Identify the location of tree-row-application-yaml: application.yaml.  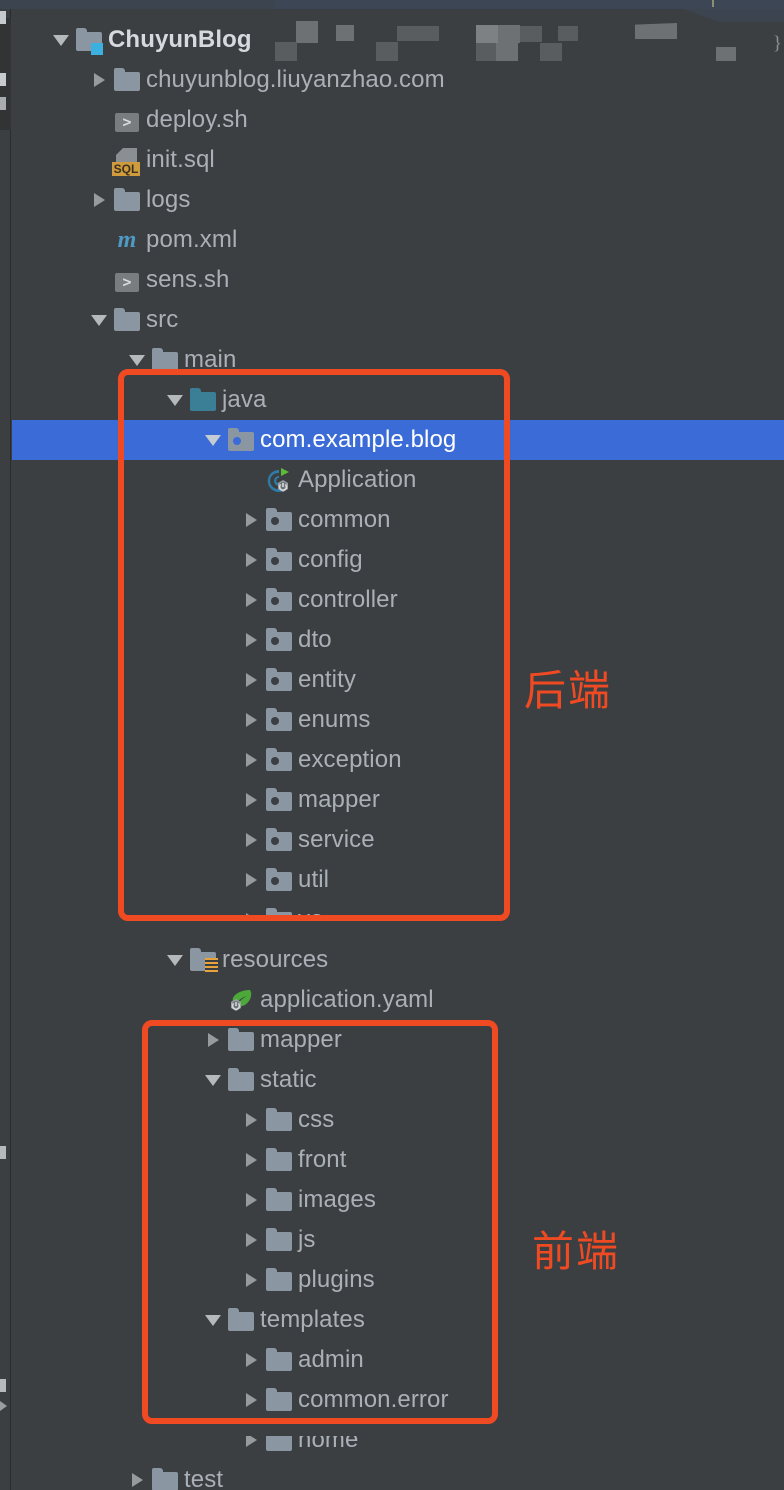
(398, 1000).